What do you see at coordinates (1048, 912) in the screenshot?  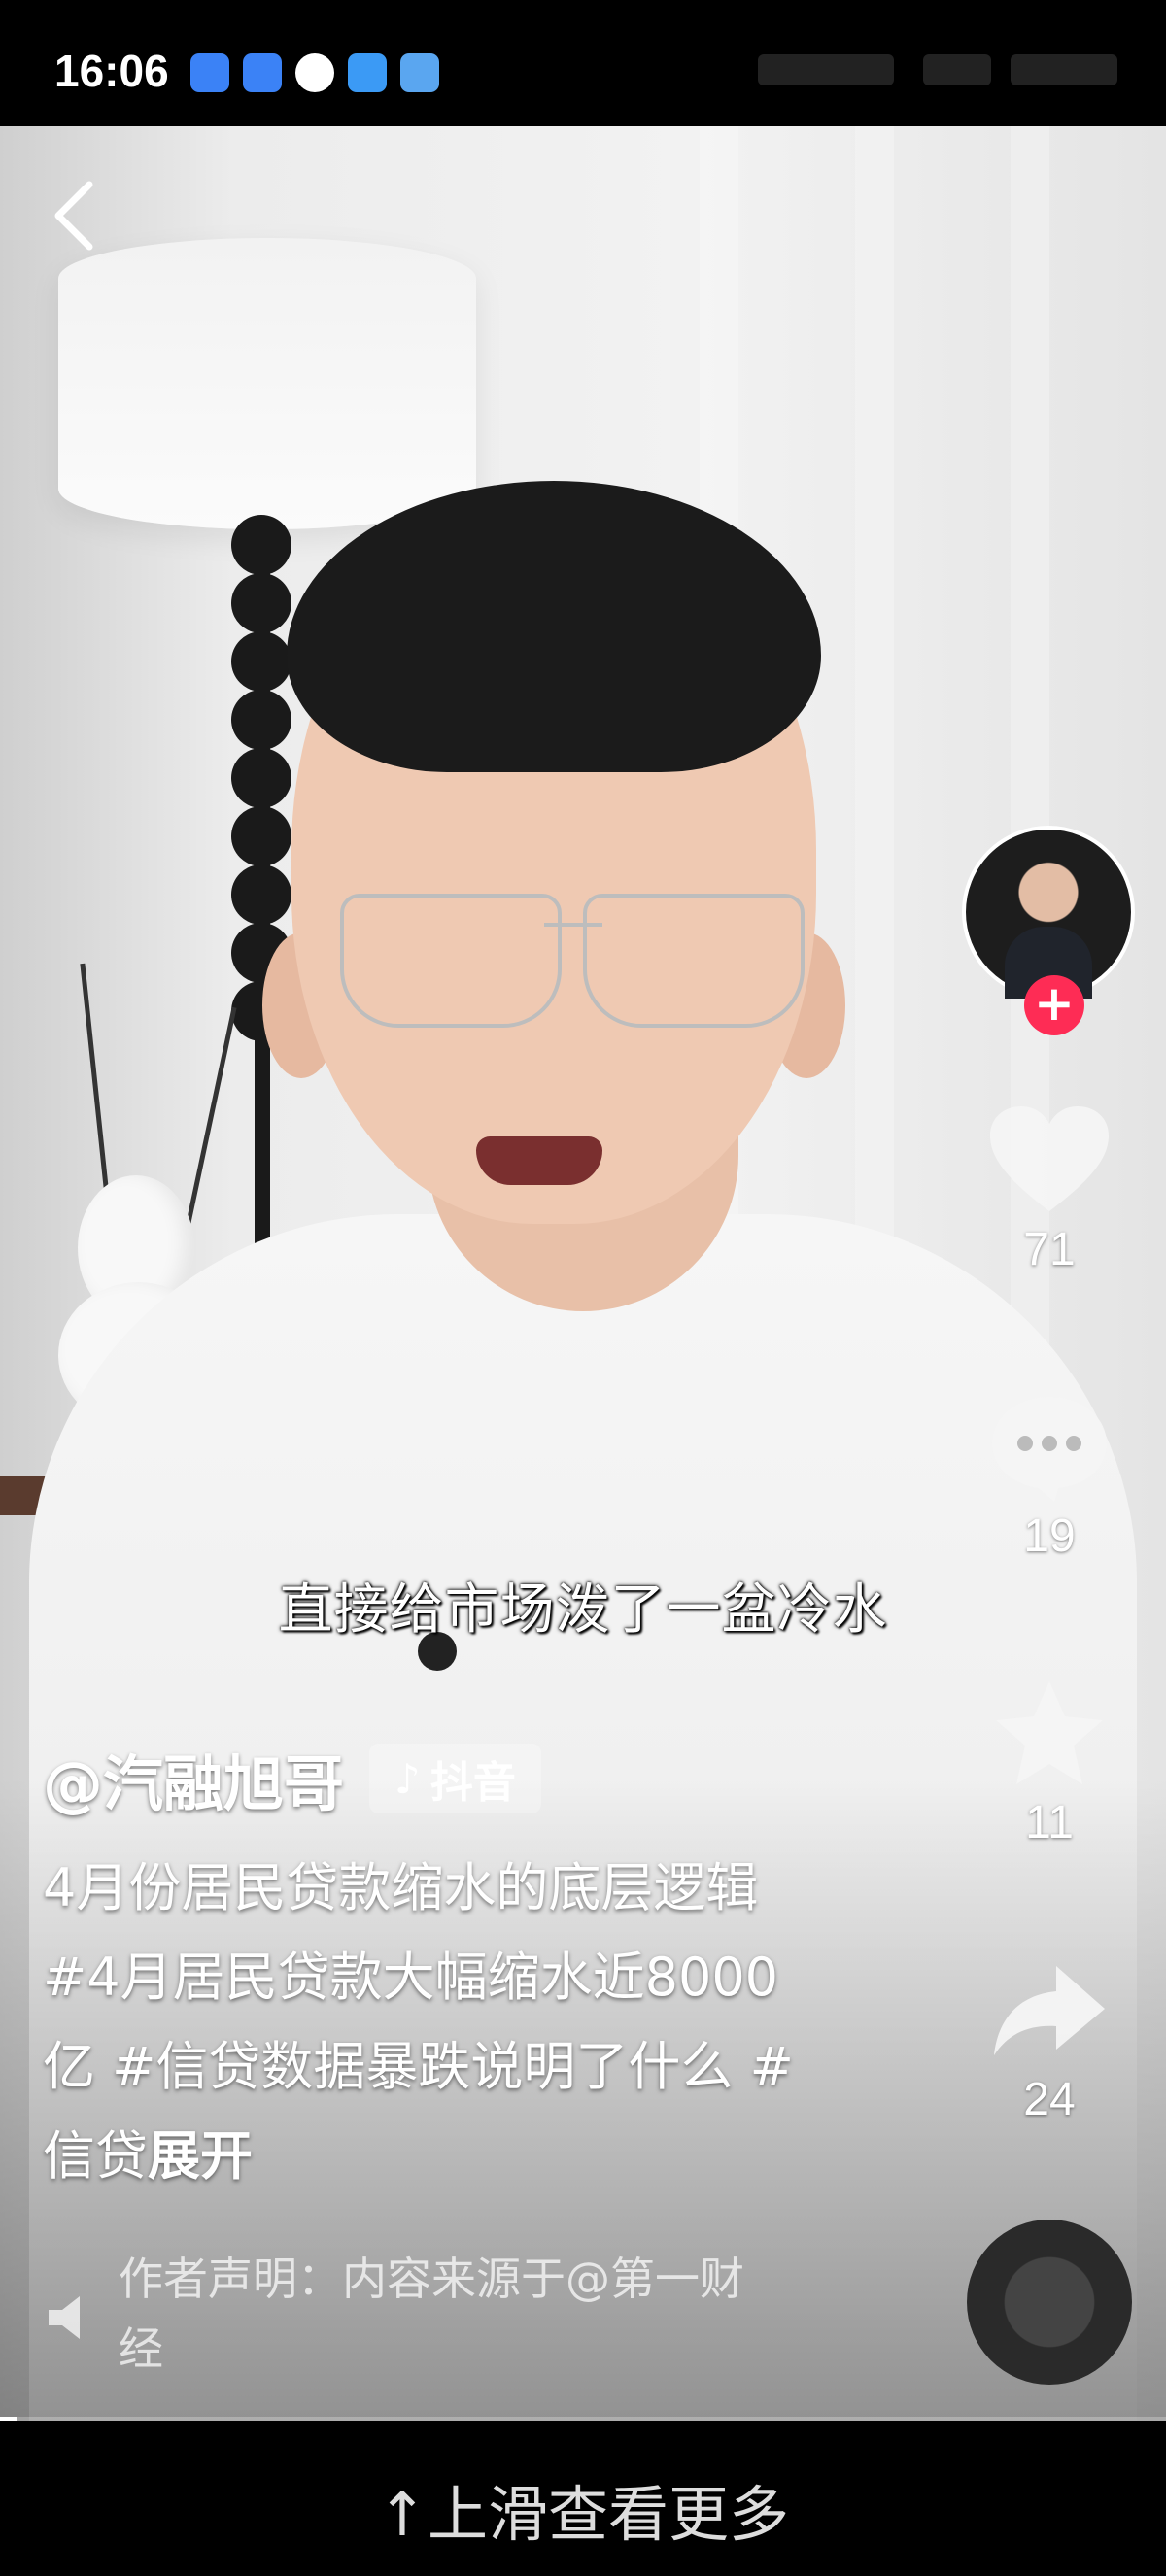 I see `author-avatar` at bounding box center [1048, 912].